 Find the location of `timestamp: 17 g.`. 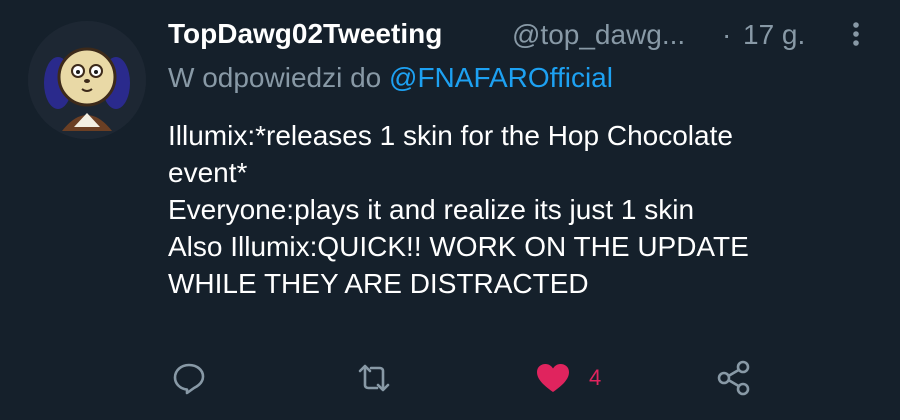

timestamp: 17 g. is located at coordinates (774, 35).